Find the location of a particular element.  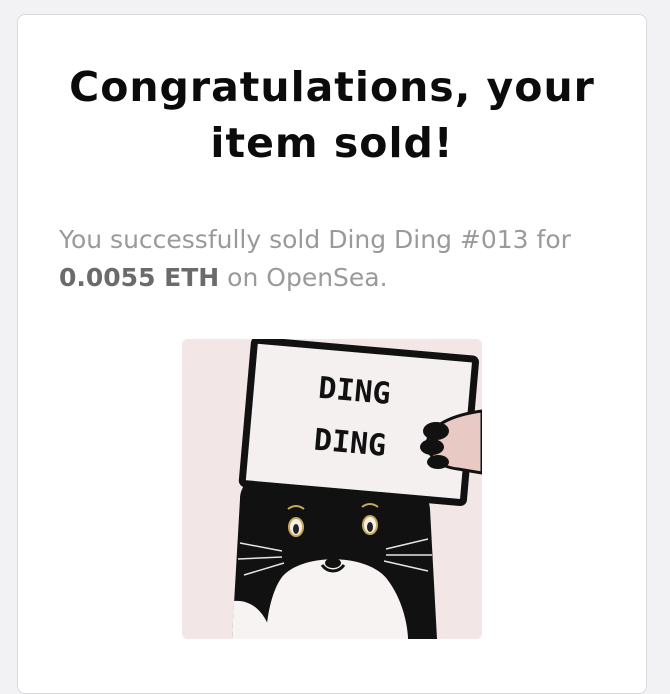

cat-nose is located at coordinates (333, 563).